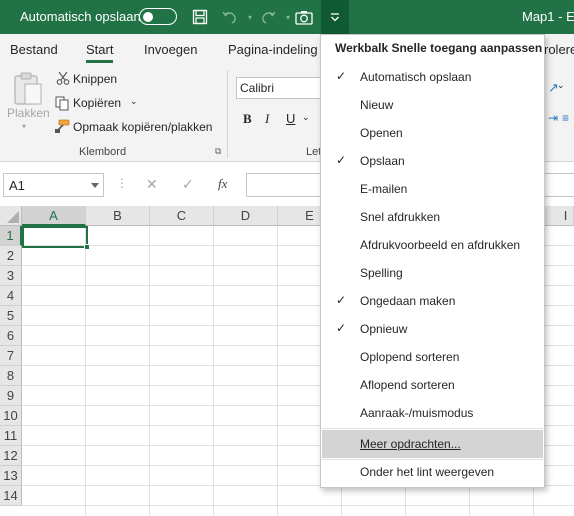 The height and width of the screenshot is (516, 574). What do you see at coordinates (432, 161) in the screenshot?
I see `menu-item-opslaan: ✓ Opslaan` at bounding box center [432, 161].